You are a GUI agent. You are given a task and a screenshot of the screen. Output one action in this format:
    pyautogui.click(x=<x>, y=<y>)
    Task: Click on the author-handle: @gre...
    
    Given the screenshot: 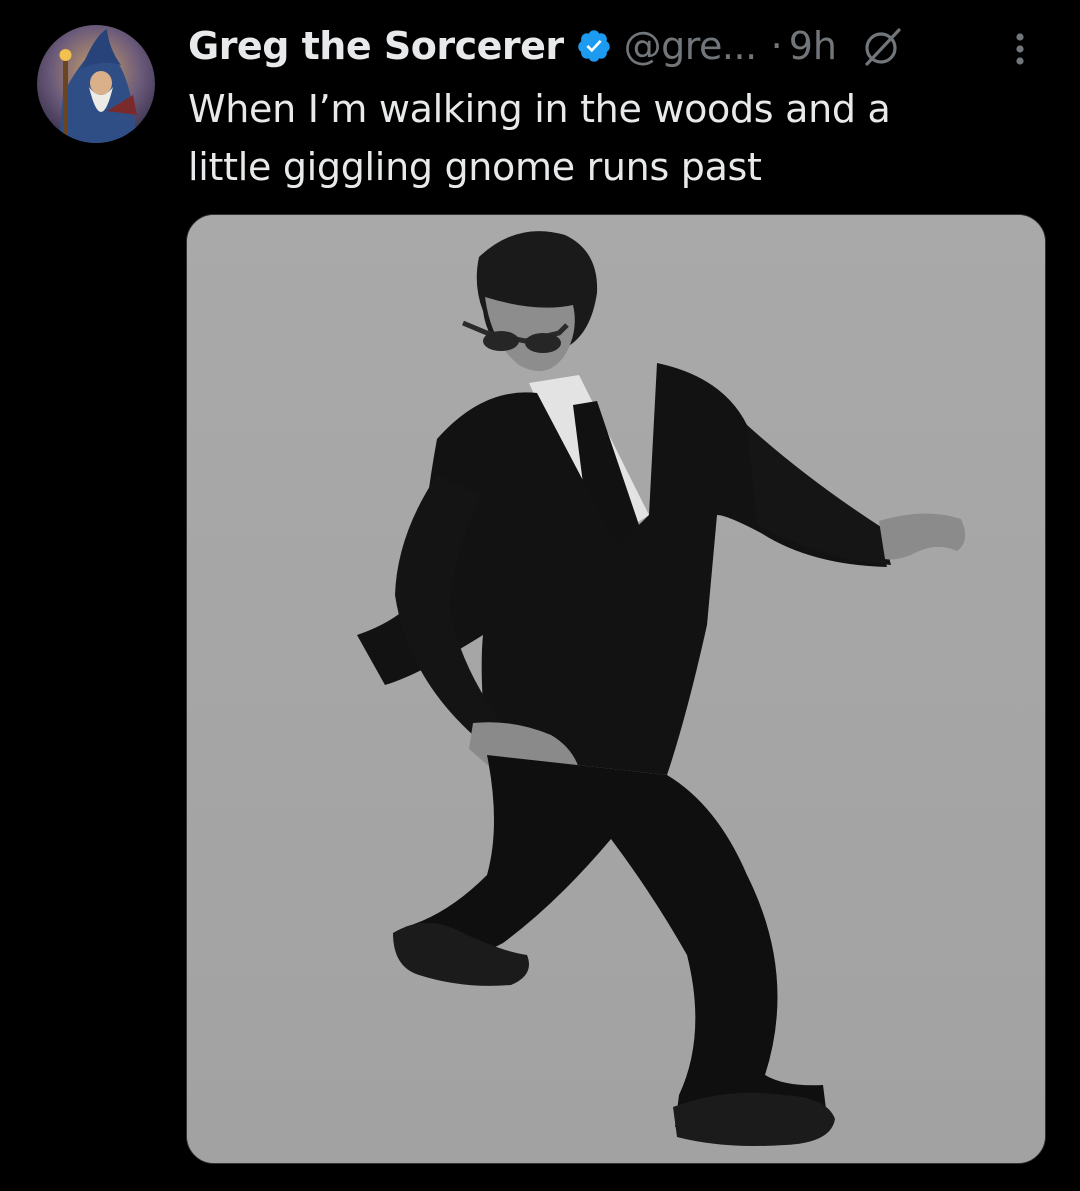 What is the action you would take?
    pyautogui.click(x=691, y=46)
    